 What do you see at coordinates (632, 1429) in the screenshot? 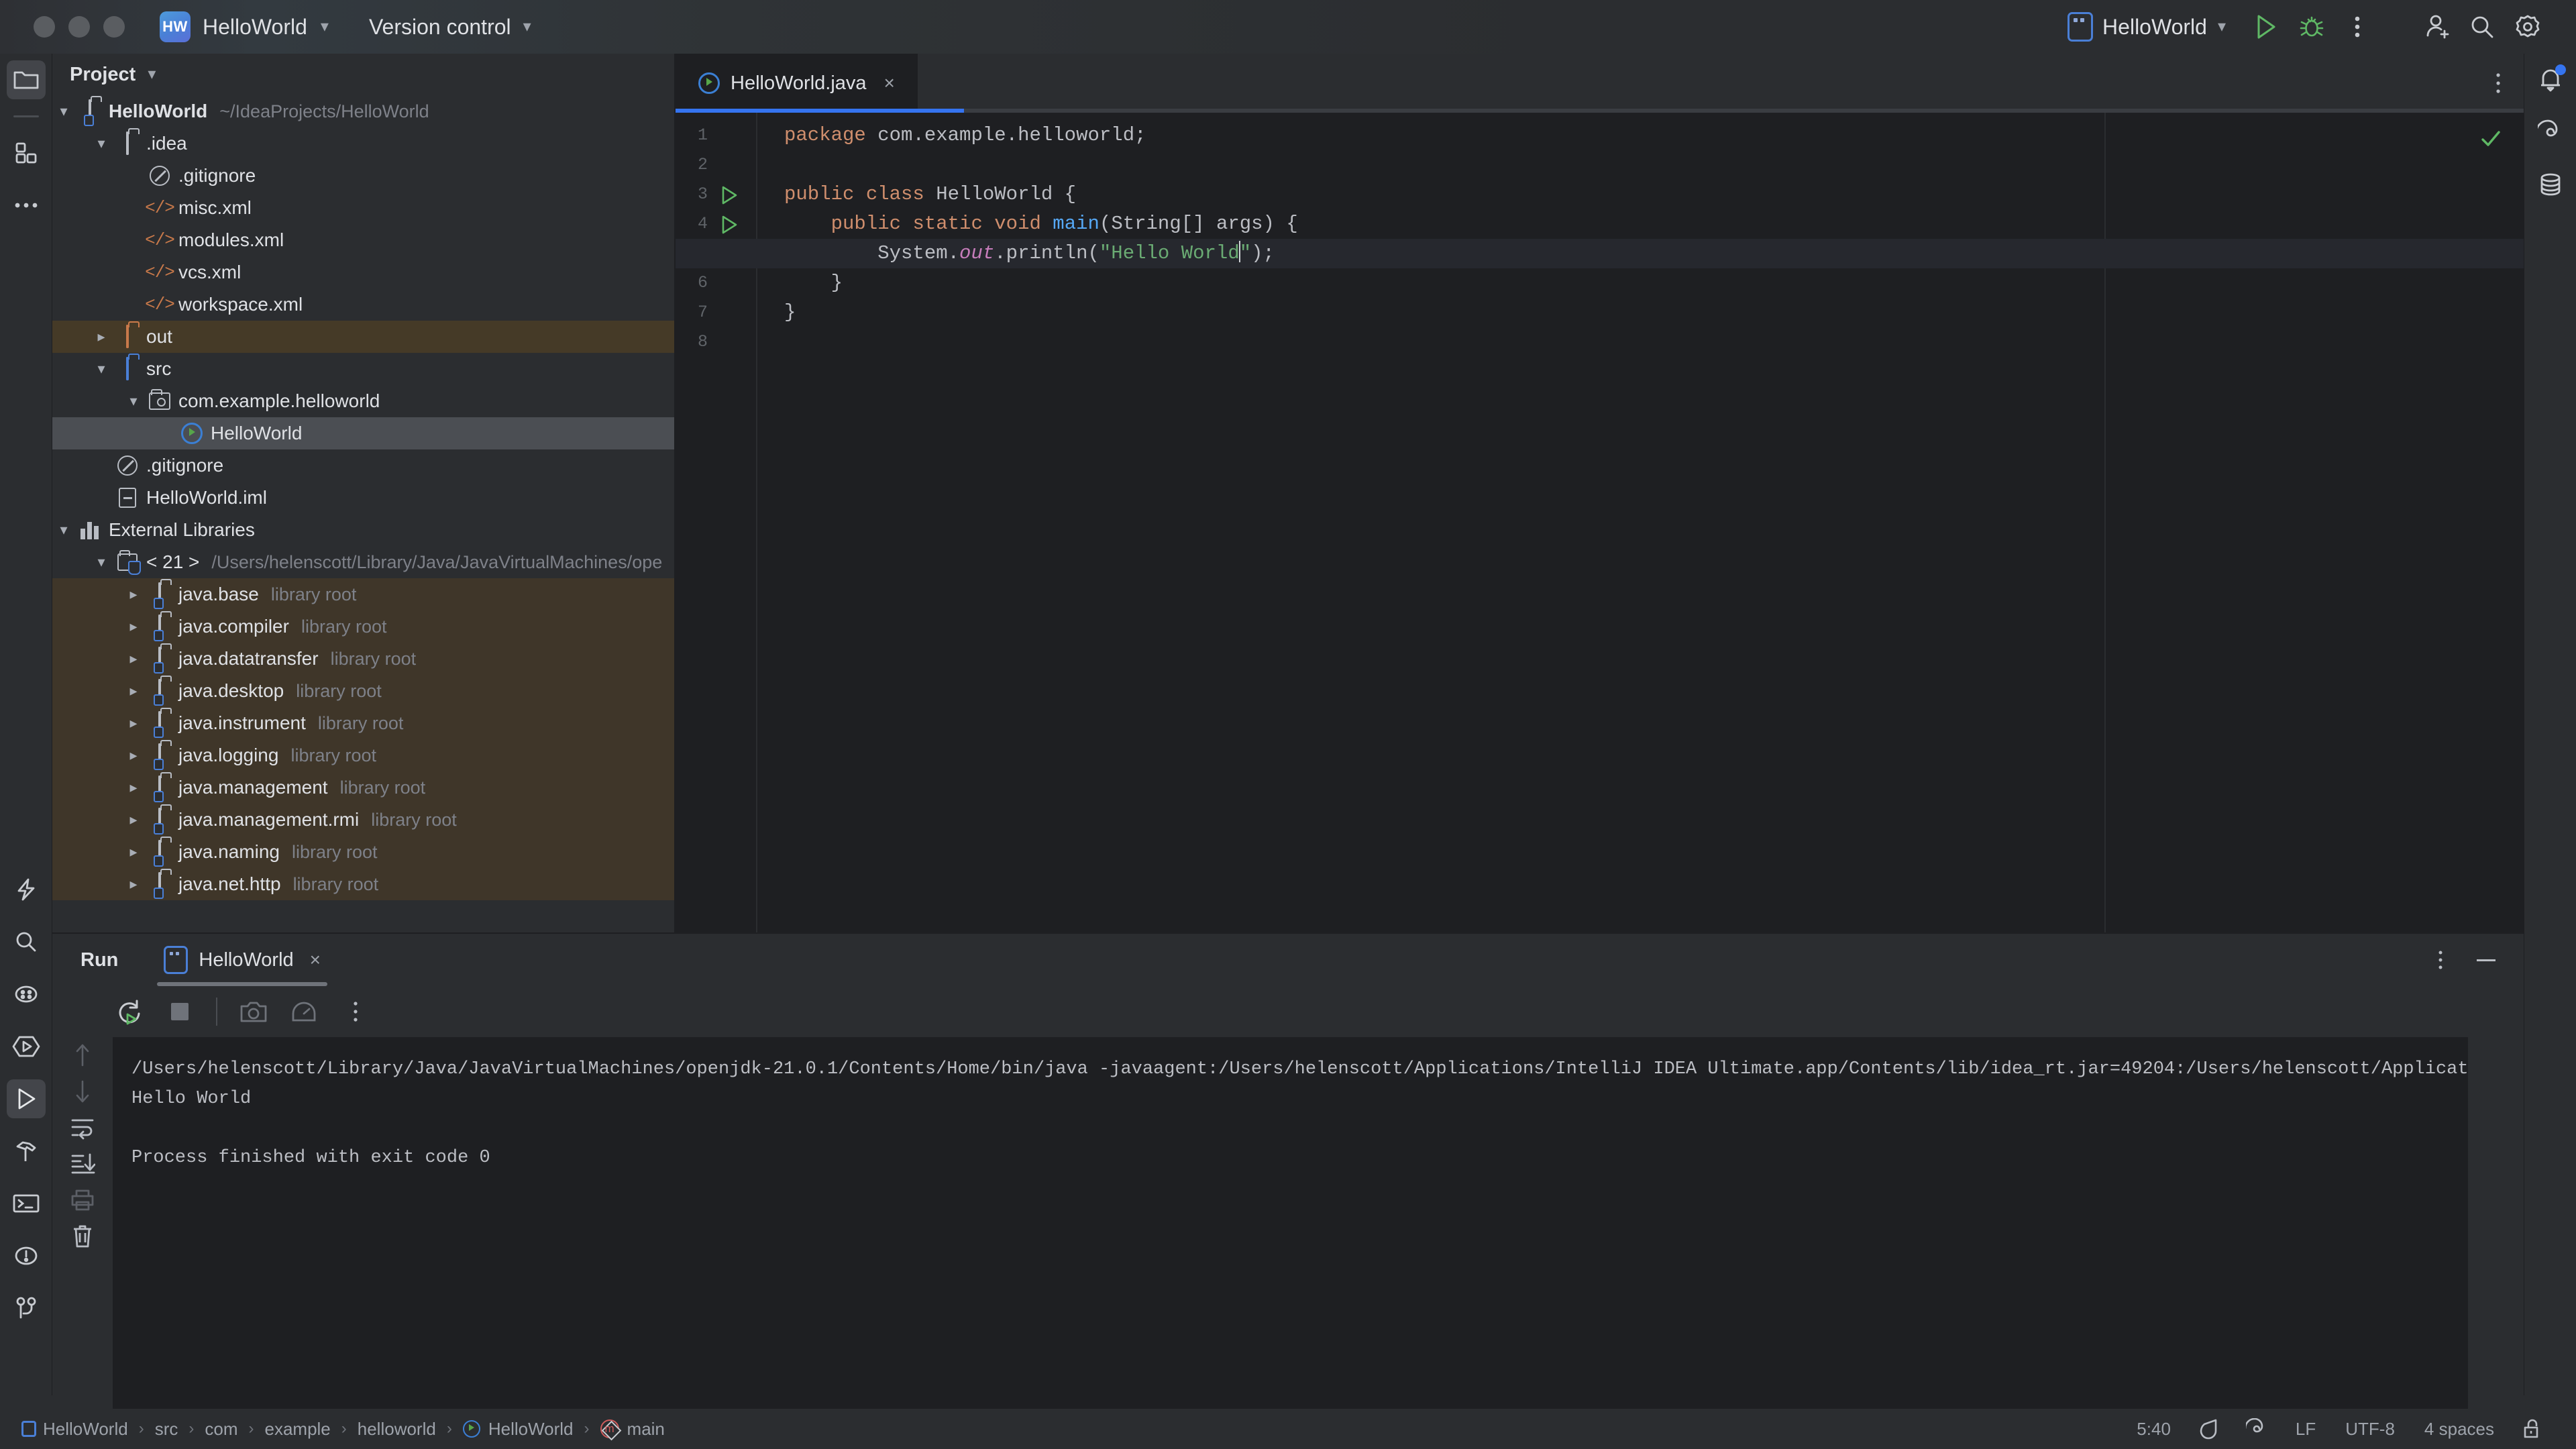
I see `breadcrumb-item-main: m main` at bounding box center [632, 1429].